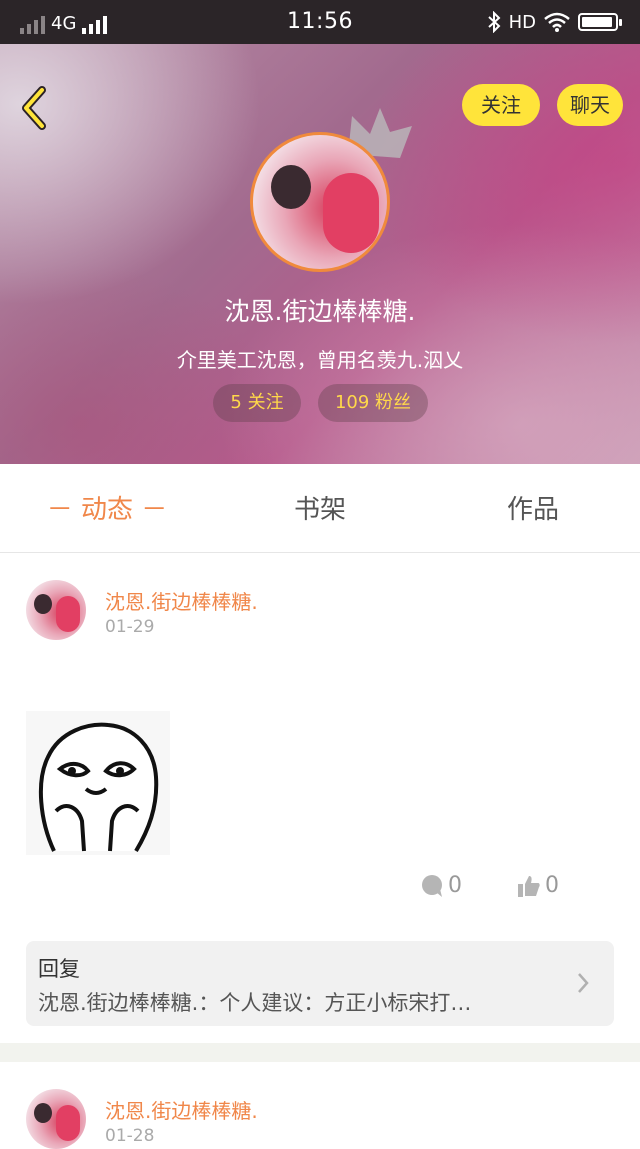  What do you see at coordinates (494, 22) in the screenshot?
I see `bluetooth-icon` at bounding box center [494, 22].